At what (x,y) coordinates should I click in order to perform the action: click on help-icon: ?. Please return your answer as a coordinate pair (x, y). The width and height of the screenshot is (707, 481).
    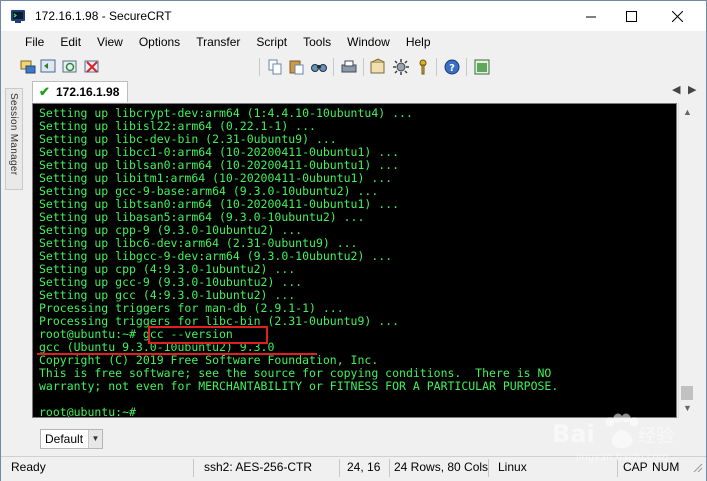
    Looking at the image, I should click on (452, 67).